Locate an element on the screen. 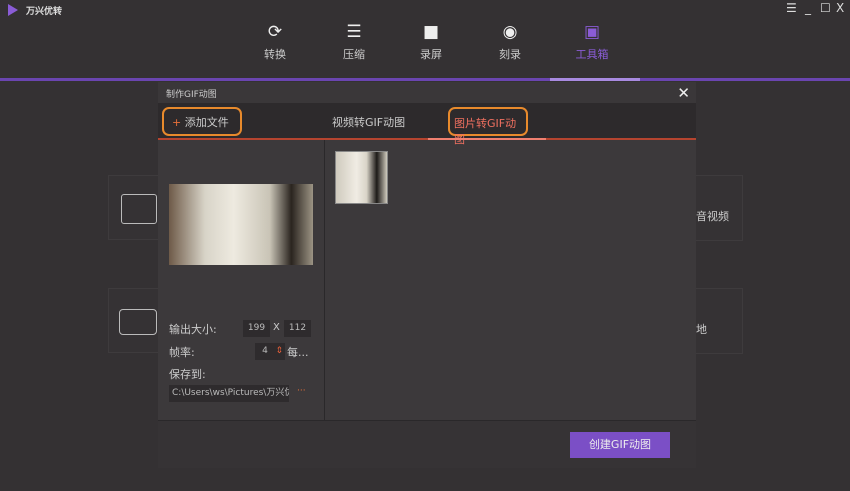  browse-button: ··· is located at coordinates (301, 391).